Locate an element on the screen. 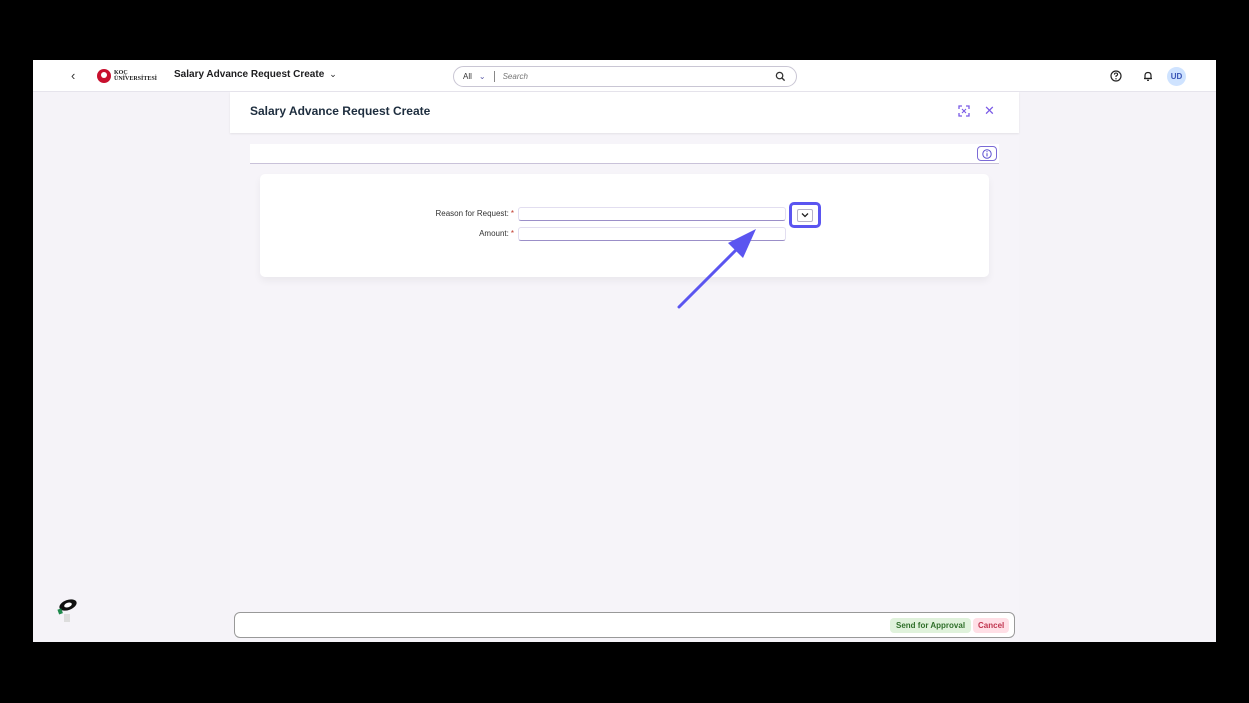 Image resolution: width=1249 pixels, height=703 pixels. logo-text: KOÇ ÜNİVERSİTESİ is located at coordinates (135, 76).